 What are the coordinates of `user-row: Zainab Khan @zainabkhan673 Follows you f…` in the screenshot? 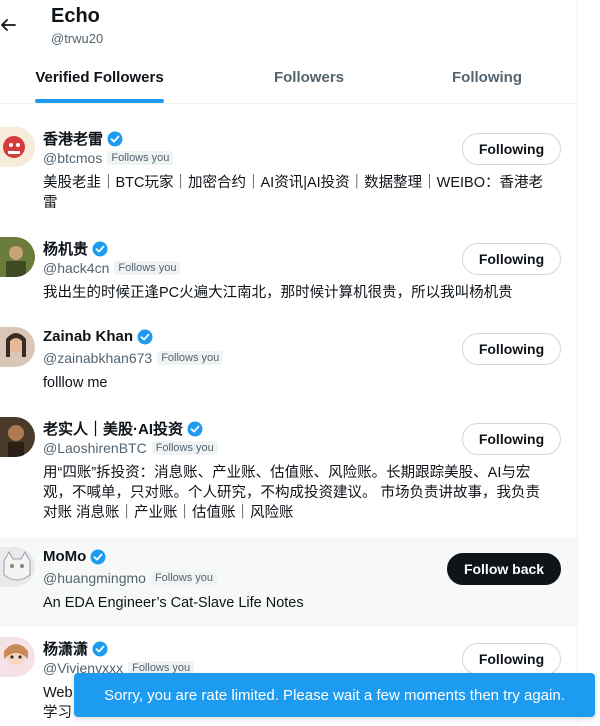 It's located at (288, 362).